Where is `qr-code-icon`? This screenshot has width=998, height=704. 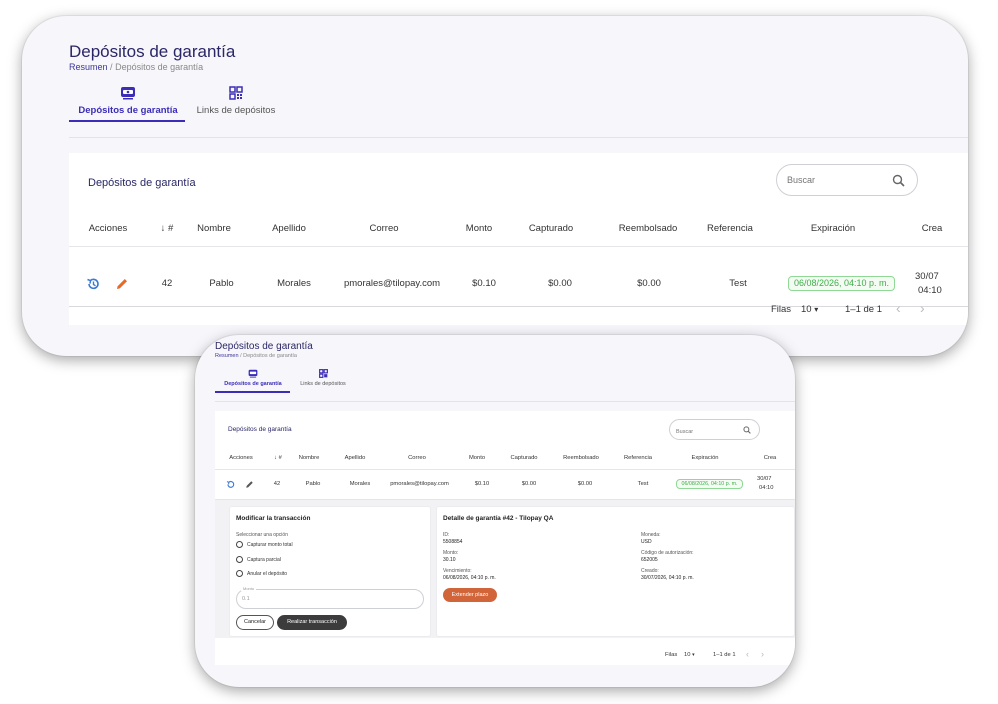 qr-code-icon is located at coordinates (323, 373).